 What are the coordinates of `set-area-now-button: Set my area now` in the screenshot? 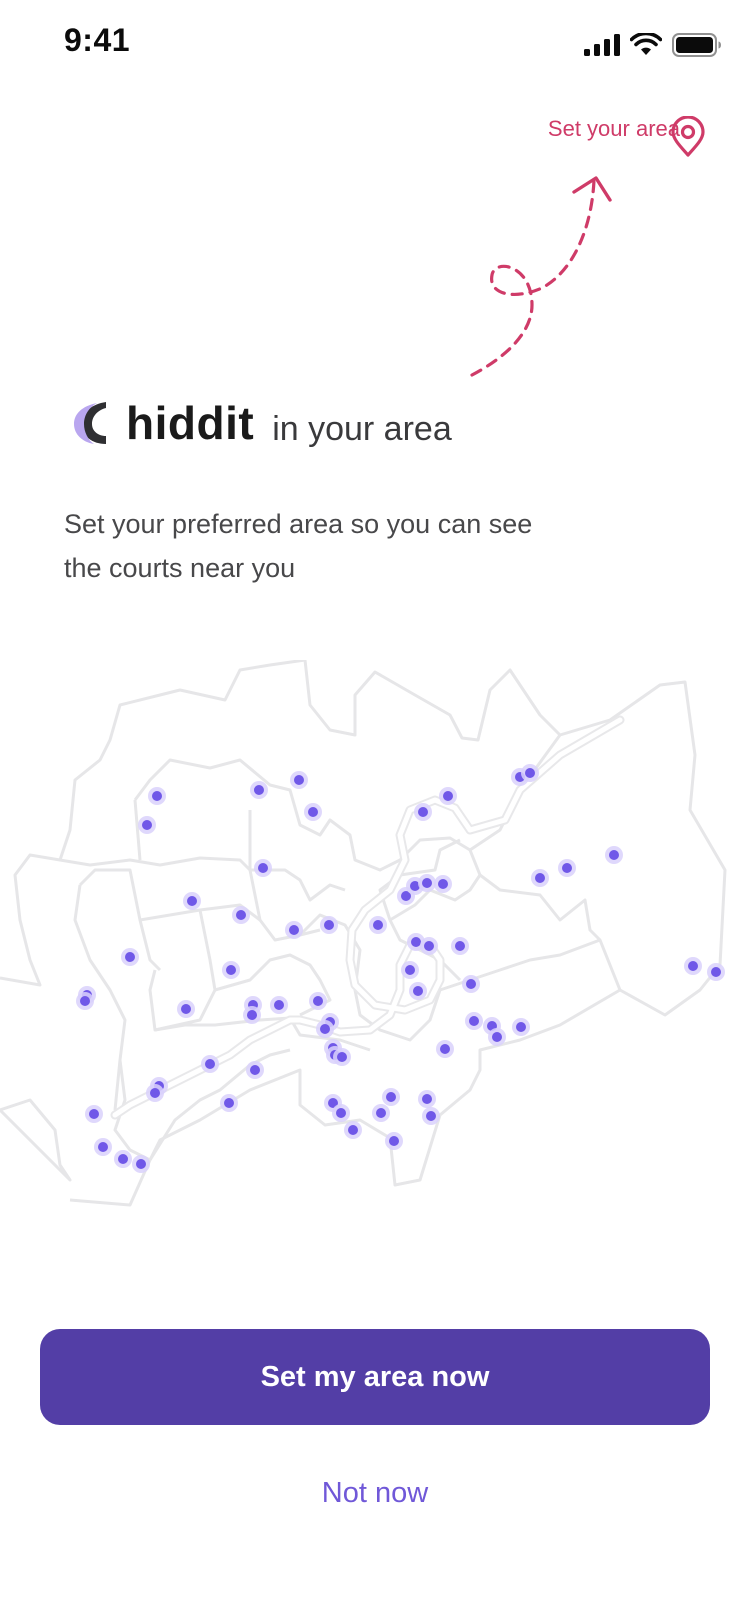 It's located at (375, 1377).